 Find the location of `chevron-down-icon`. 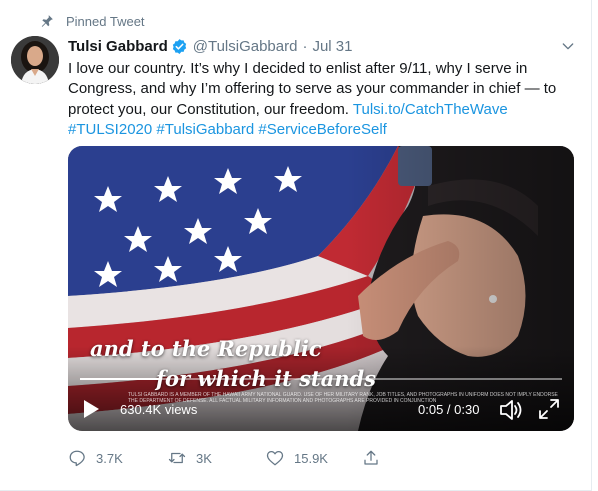

chevron-down-icon is located at coordinates (568, 46).